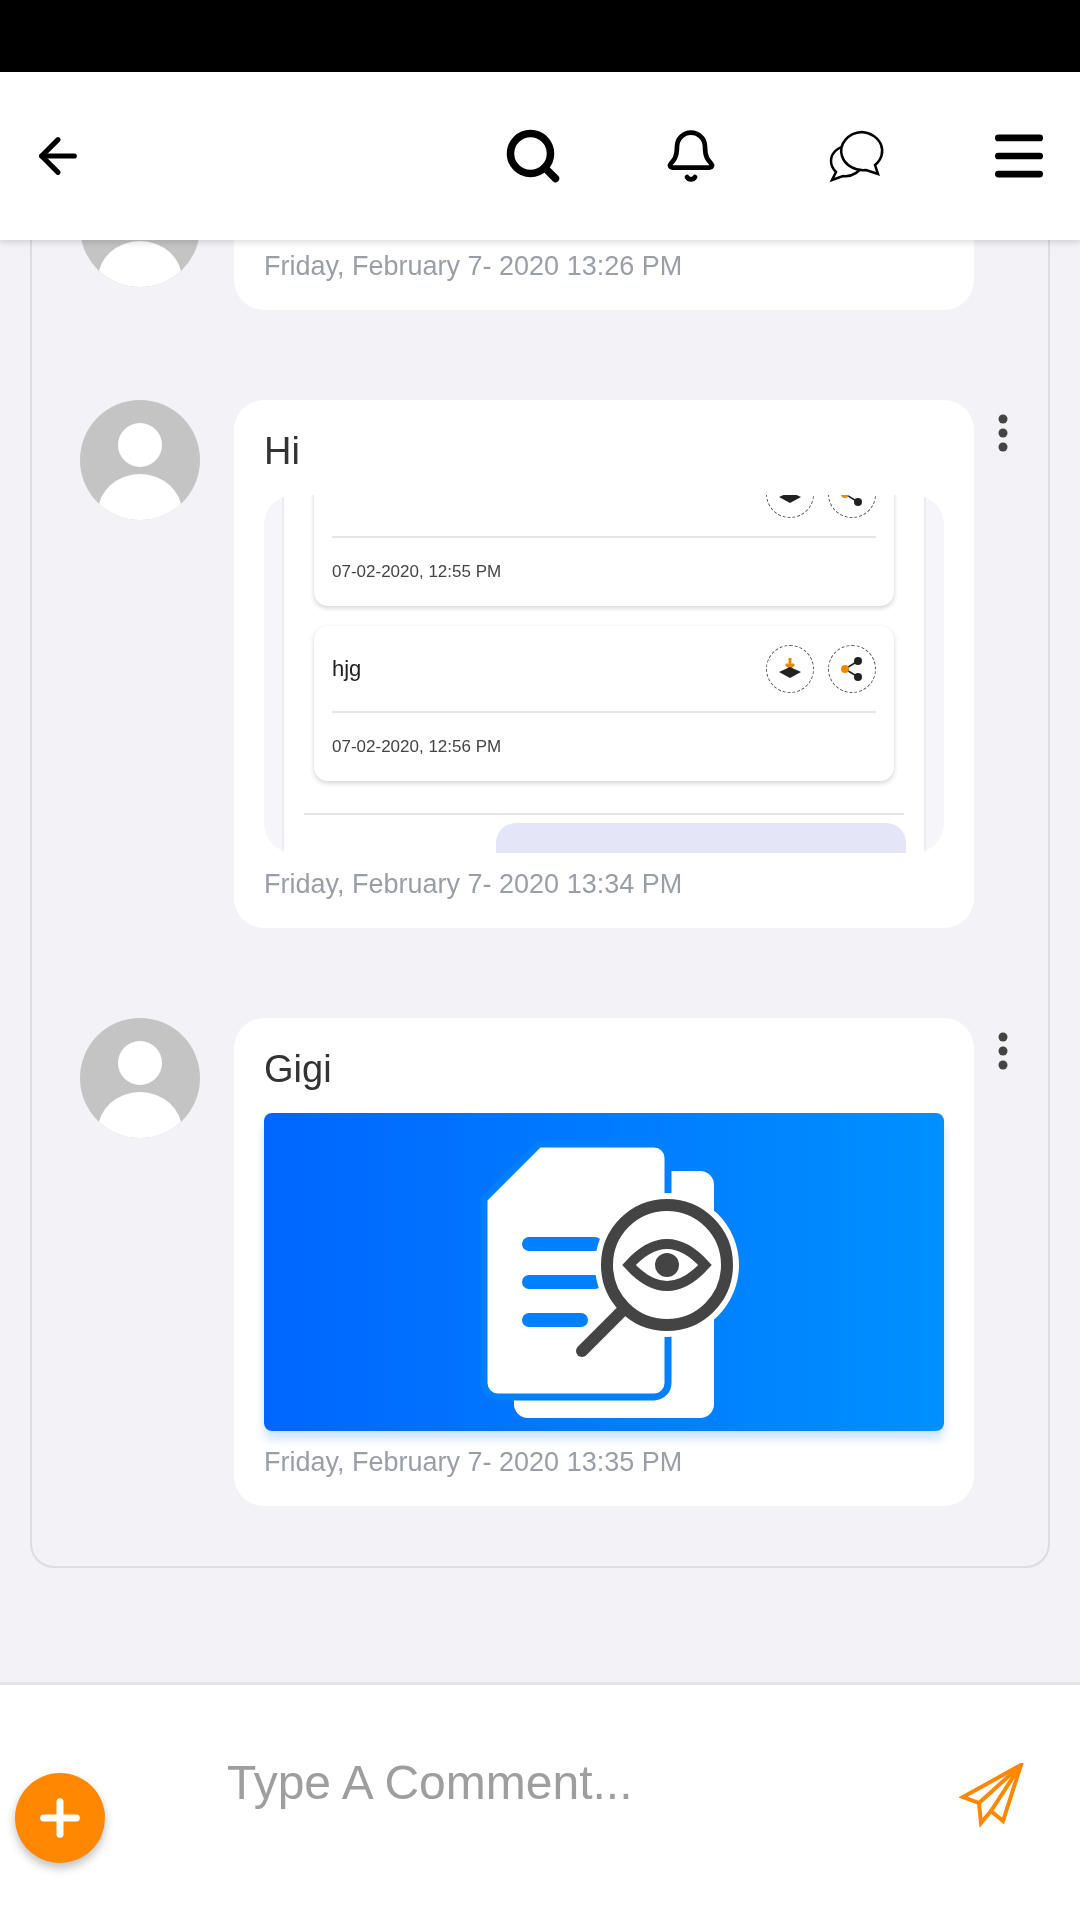 This screenshot has height=1920, width=1080. Describe the element at coordinates (474, 1462) in the screenshot. I see `comment-time: Friday, February 7- 2020 13:35 PM` at that location.